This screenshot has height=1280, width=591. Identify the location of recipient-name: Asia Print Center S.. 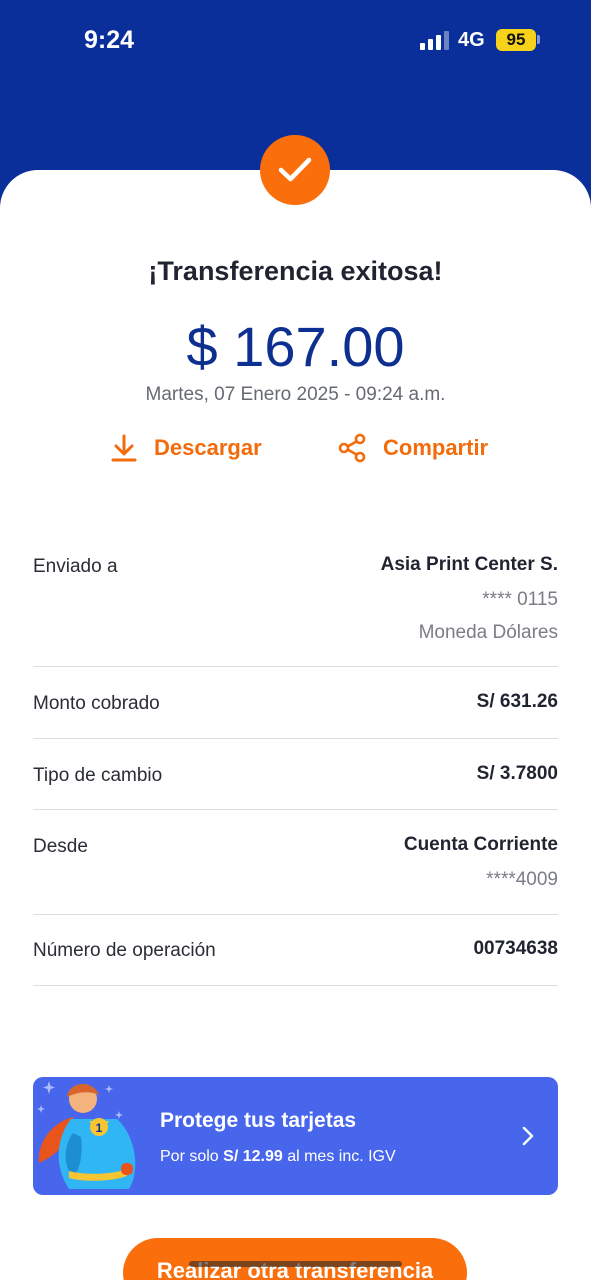
(469, 564).